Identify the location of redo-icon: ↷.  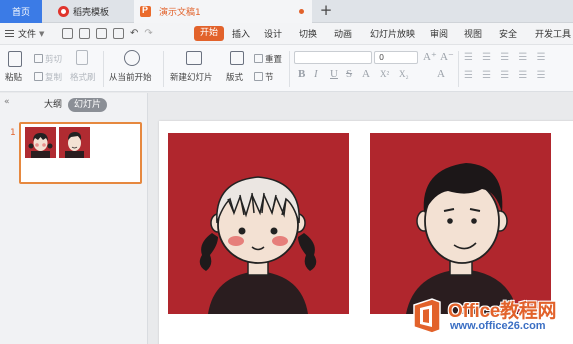
(148, 33).